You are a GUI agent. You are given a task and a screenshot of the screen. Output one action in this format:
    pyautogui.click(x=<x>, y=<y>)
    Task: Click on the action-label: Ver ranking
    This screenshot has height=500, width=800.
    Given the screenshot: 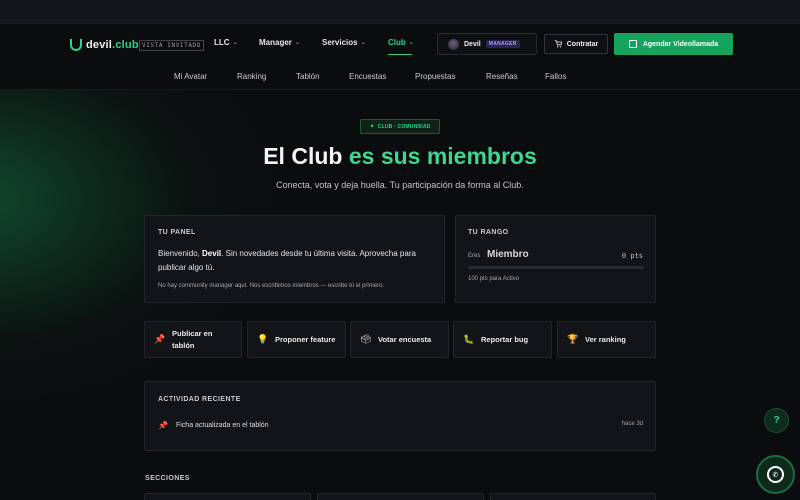 What is the action you would take?
    pyautogui.click(x=605, y=339)
    